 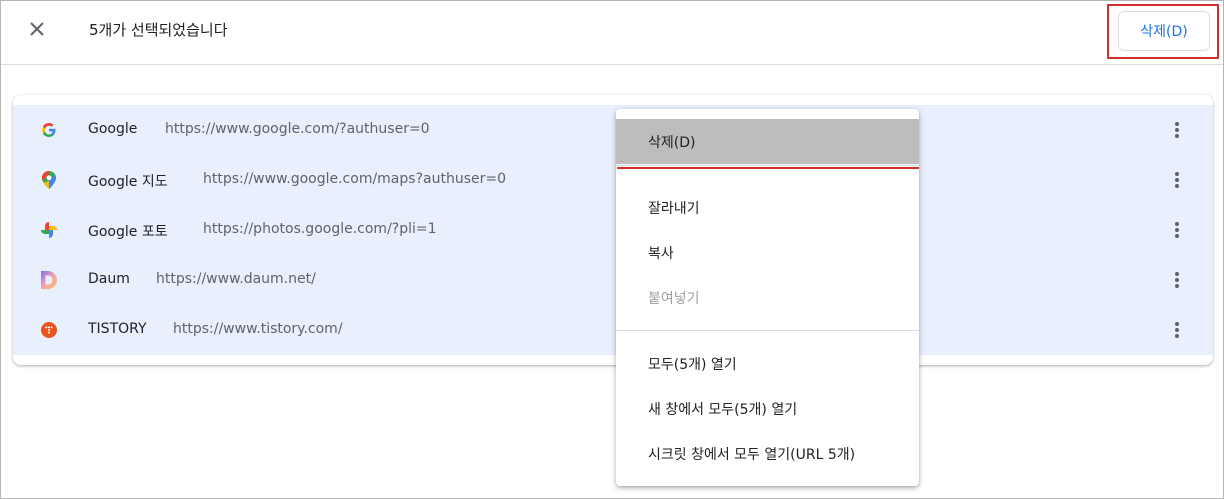 I want to click on bookmark-row-tistory: TISTORY https://www.tistory.com/, so click(x=613, y=330).